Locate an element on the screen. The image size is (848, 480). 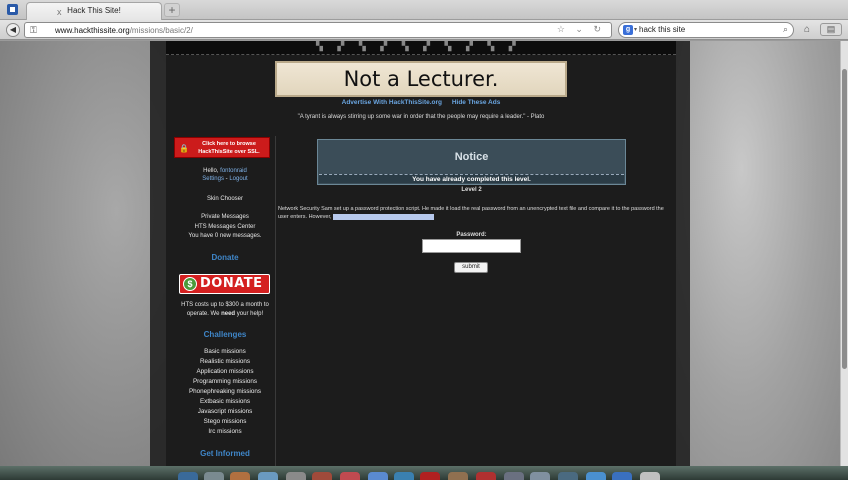
tab-close-icon: x is located at coordinates (59, 12).